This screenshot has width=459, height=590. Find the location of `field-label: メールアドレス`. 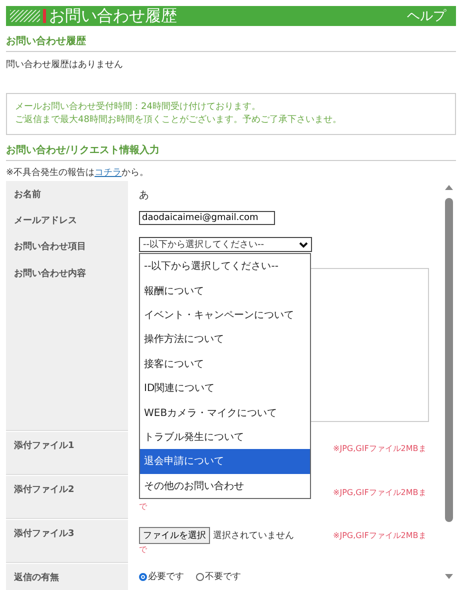

field-label: メールアドレス is located at coordinates (67, 221).